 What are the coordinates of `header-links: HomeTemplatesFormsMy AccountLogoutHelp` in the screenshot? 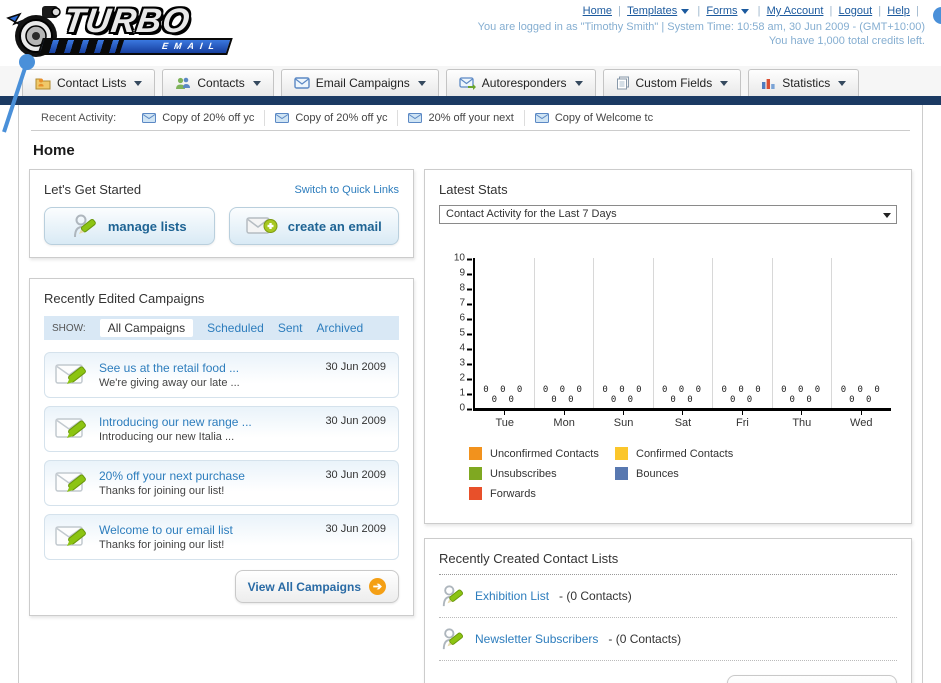 It's located at (709, 14).